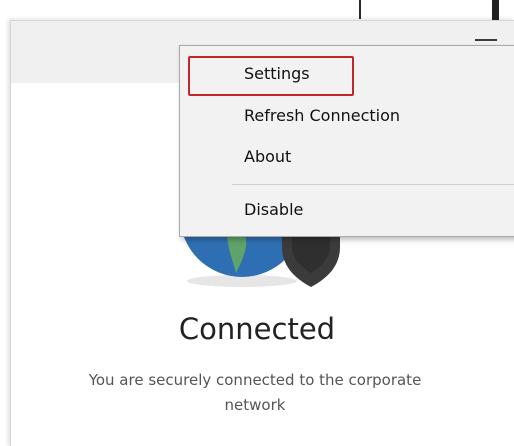 This screenshot has height=446, width=514. Describe the element at coordinates (267, 156) in the screenshot. I see `menu-item-about: About` at that location.